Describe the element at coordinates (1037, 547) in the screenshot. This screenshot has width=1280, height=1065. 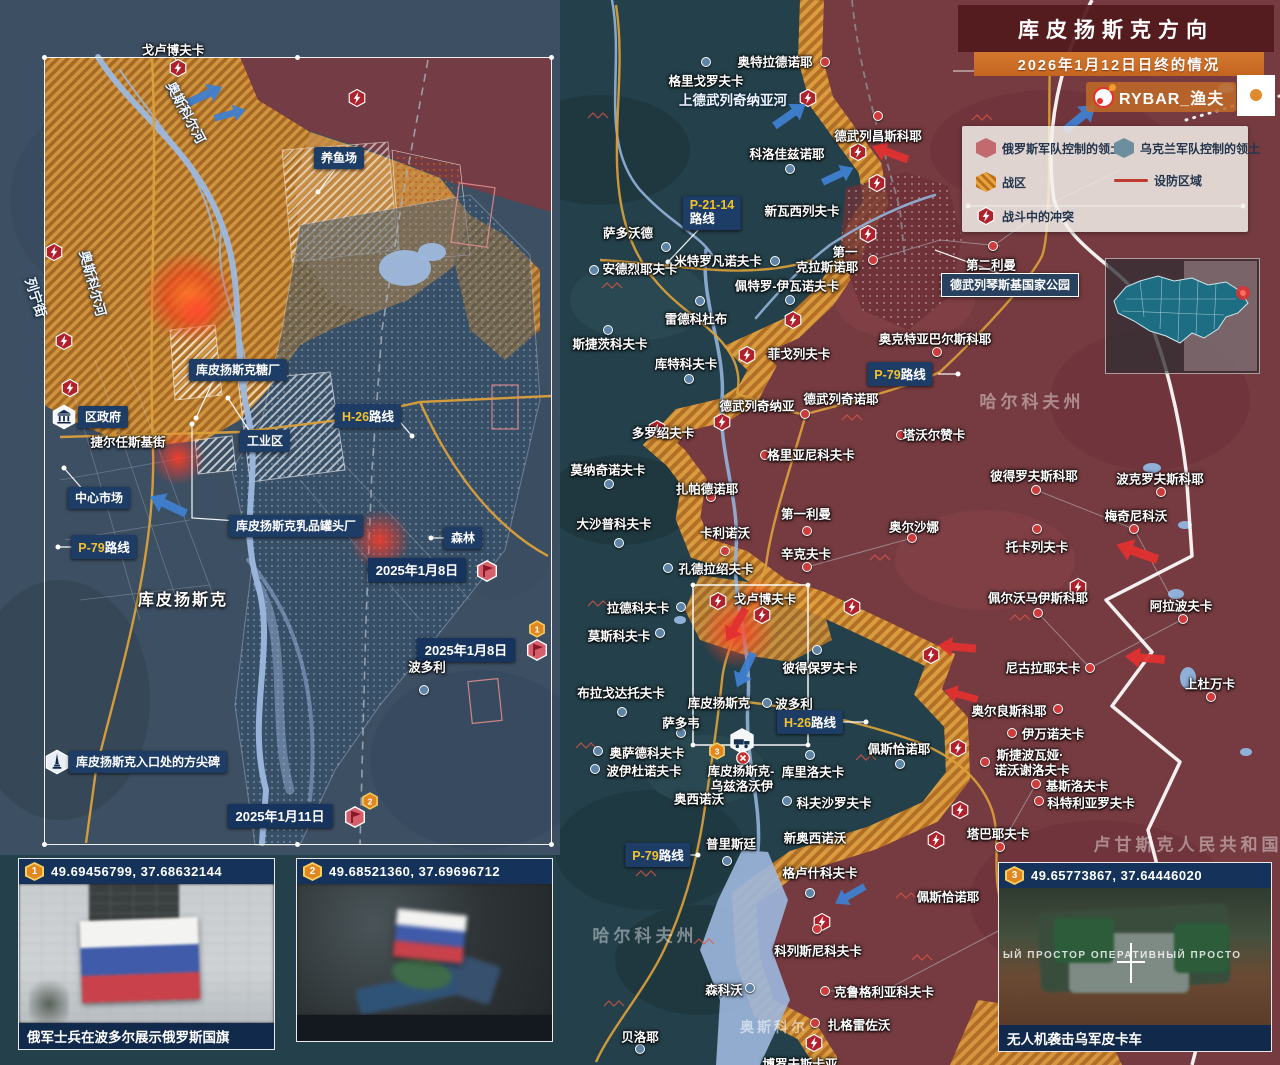
I see `map-label: 托卡列夫卡` at that location.